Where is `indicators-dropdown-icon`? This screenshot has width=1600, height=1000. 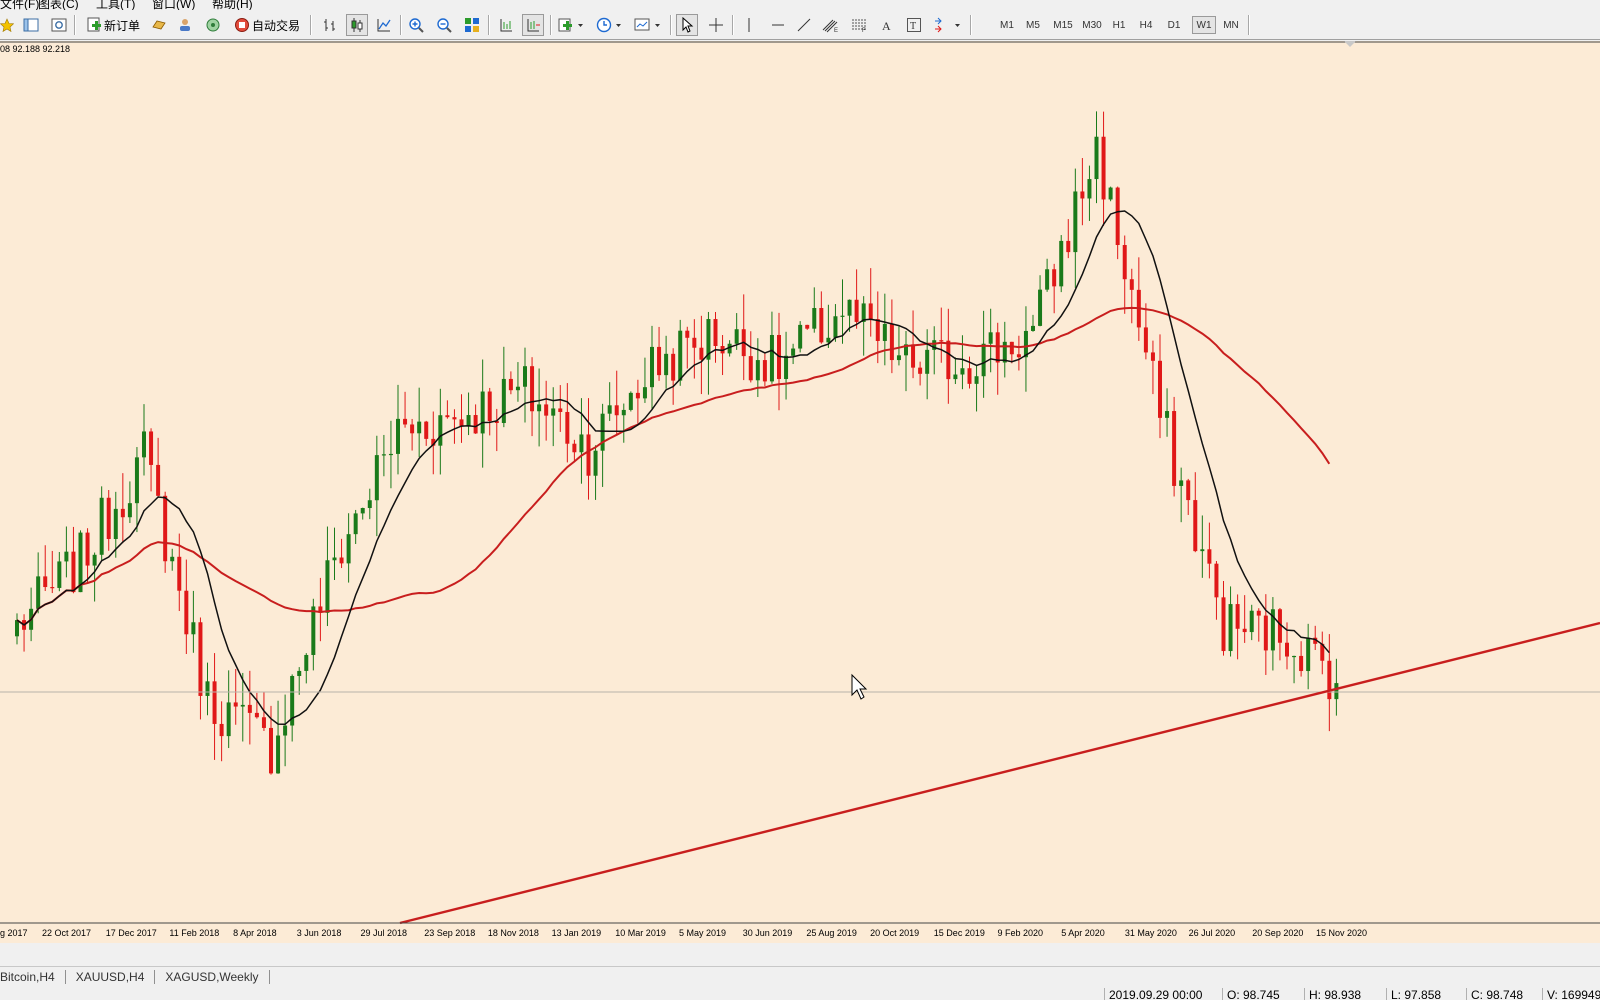
indicators-dropdown-icon is located at coordinates (571, 25).